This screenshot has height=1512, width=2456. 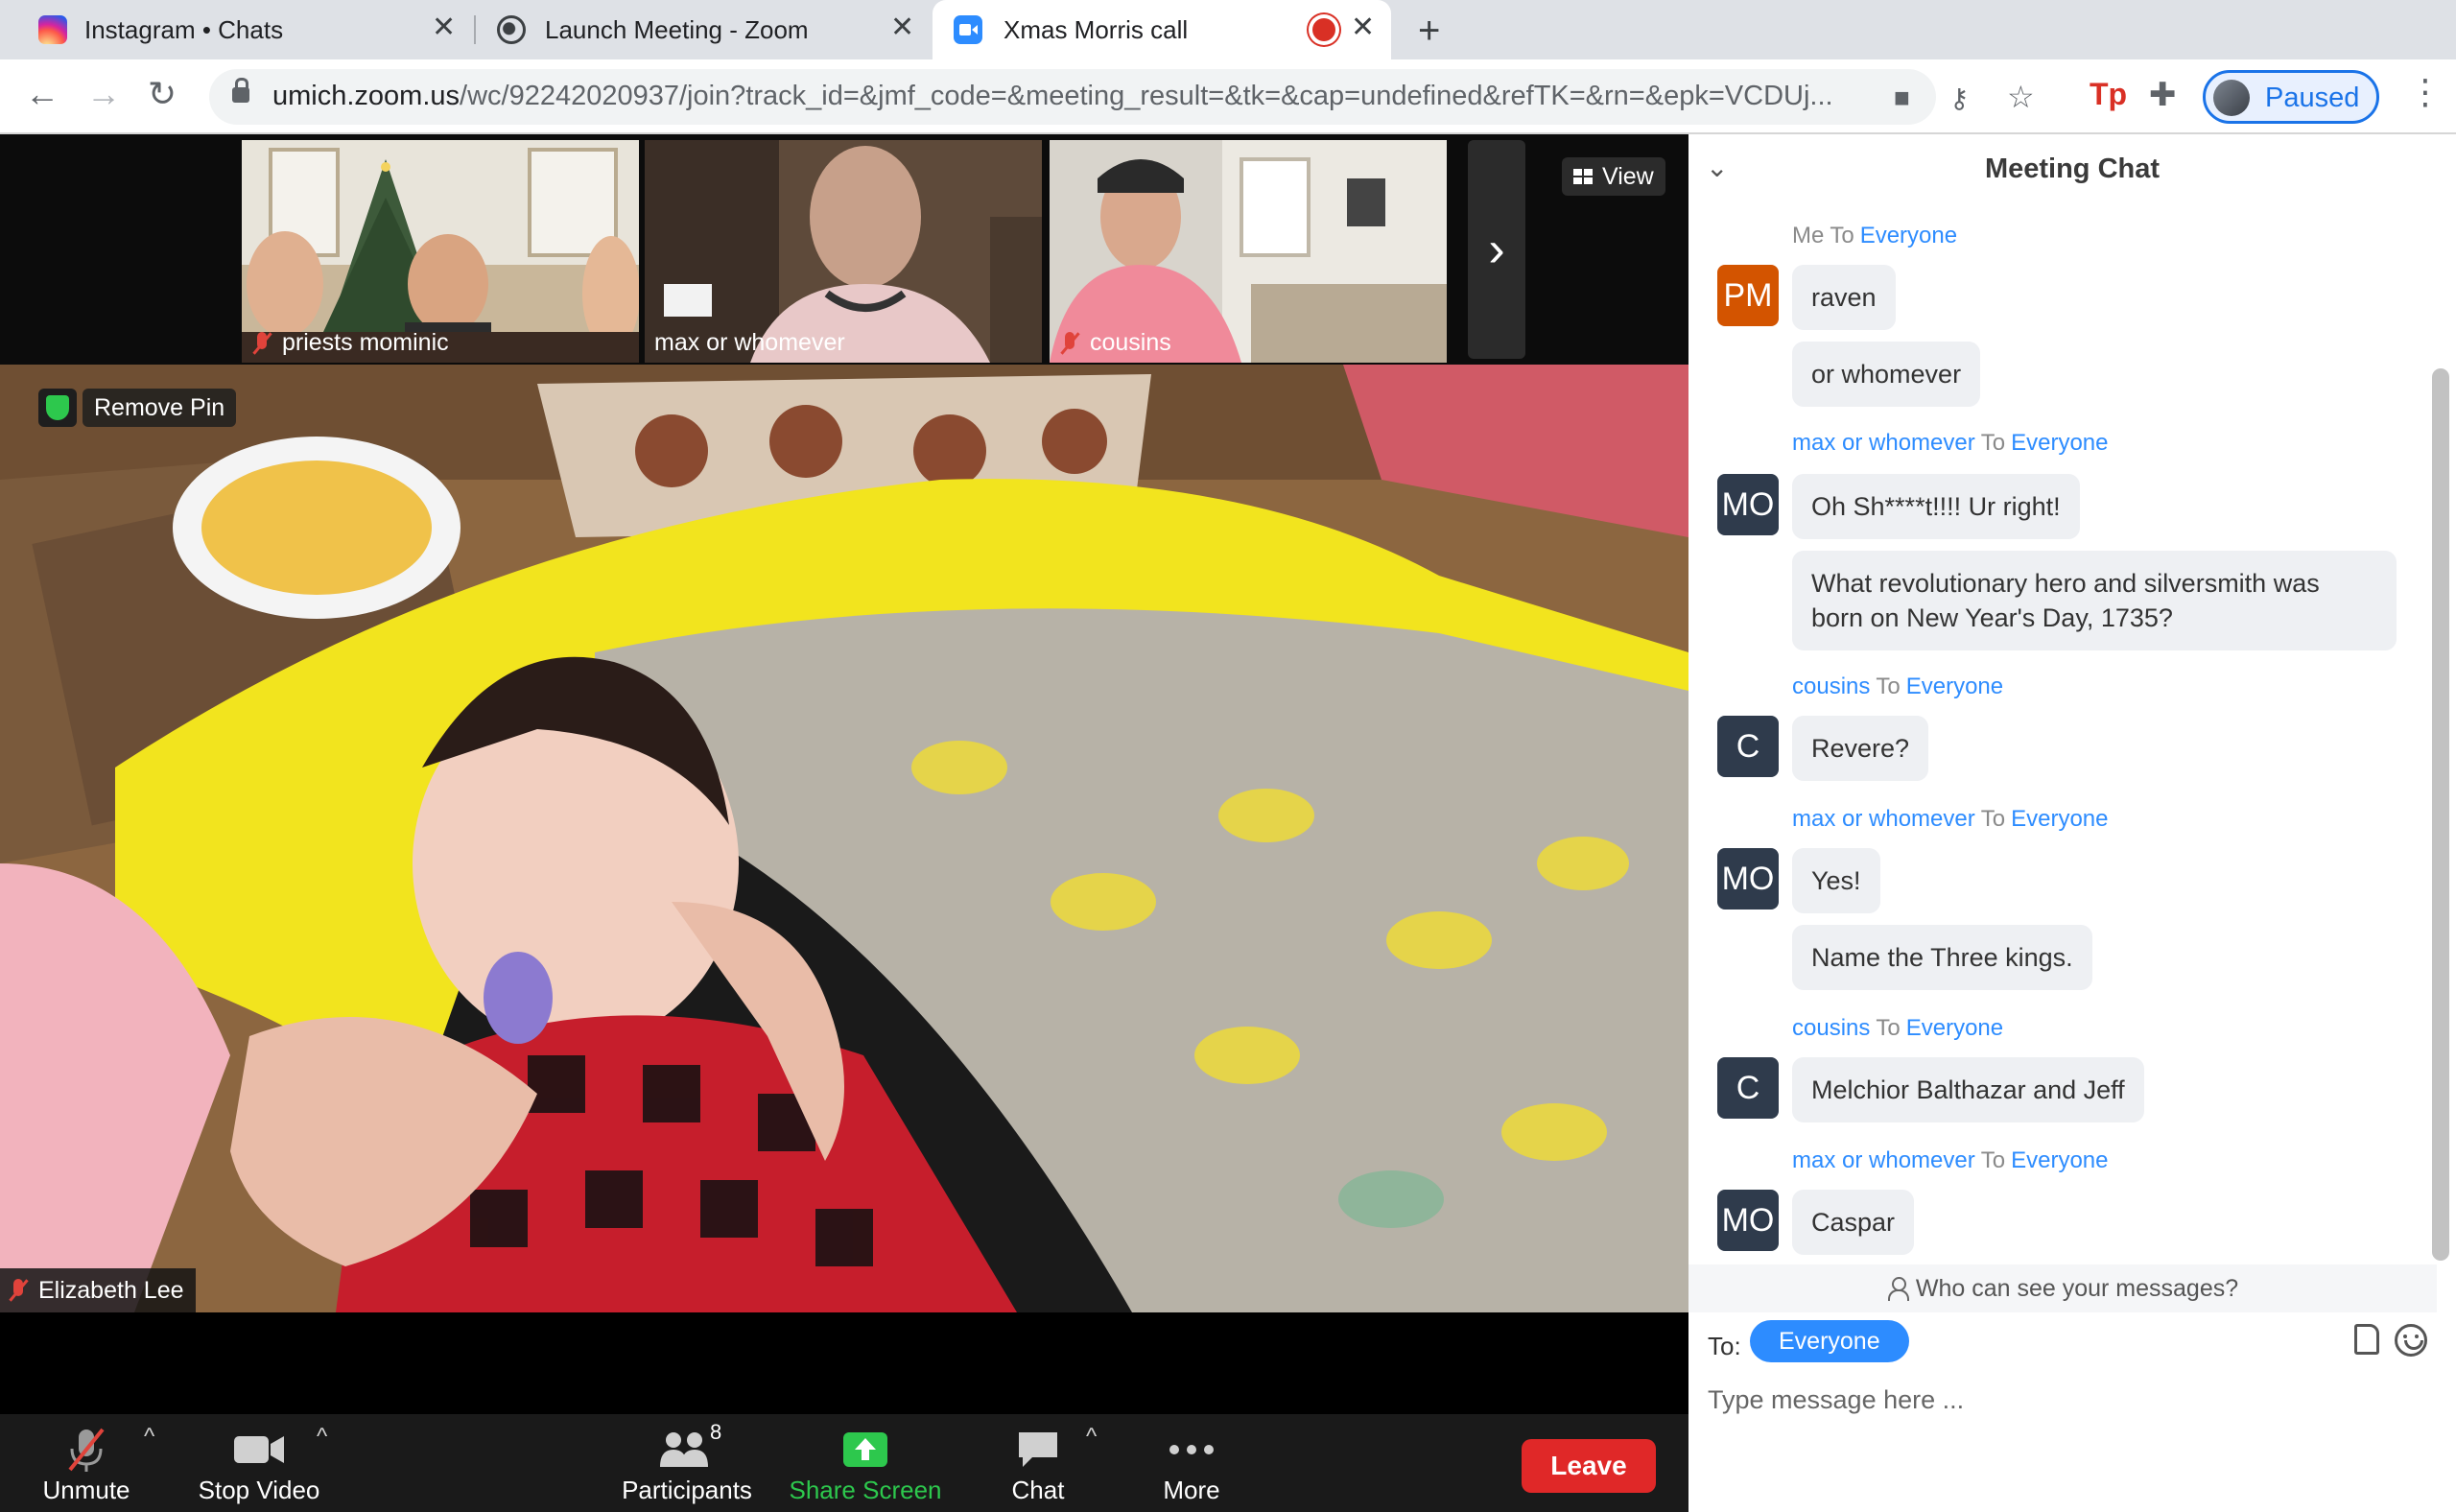 What do you see at coordinates (160, 408) in the screenshot?
I see `remove-pin-button: Remove Pin` at bounding box center [160, 408].